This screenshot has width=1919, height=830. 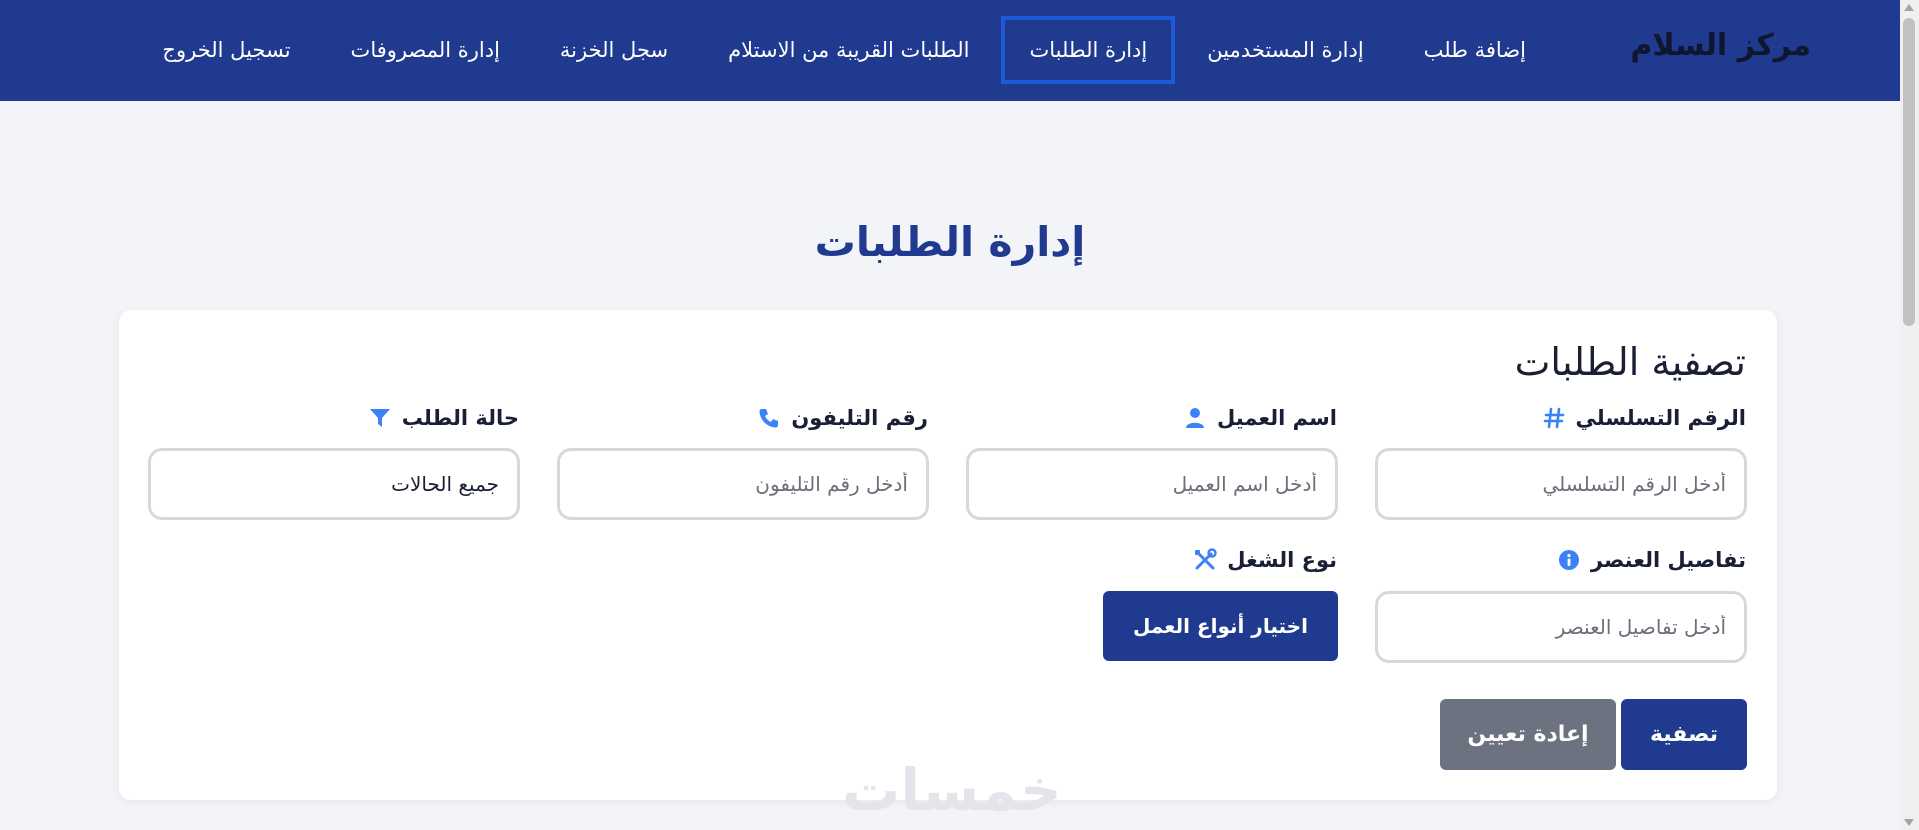 What do you see at coordinates (460, 418) in the screenshot?
I see `status-label-text: حالة الطلب` at bounding box center [460, 418].